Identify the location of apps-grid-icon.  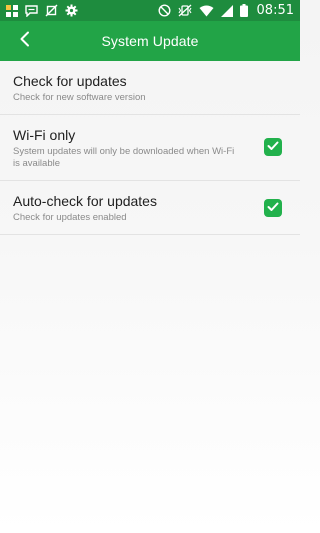
(12, 10).